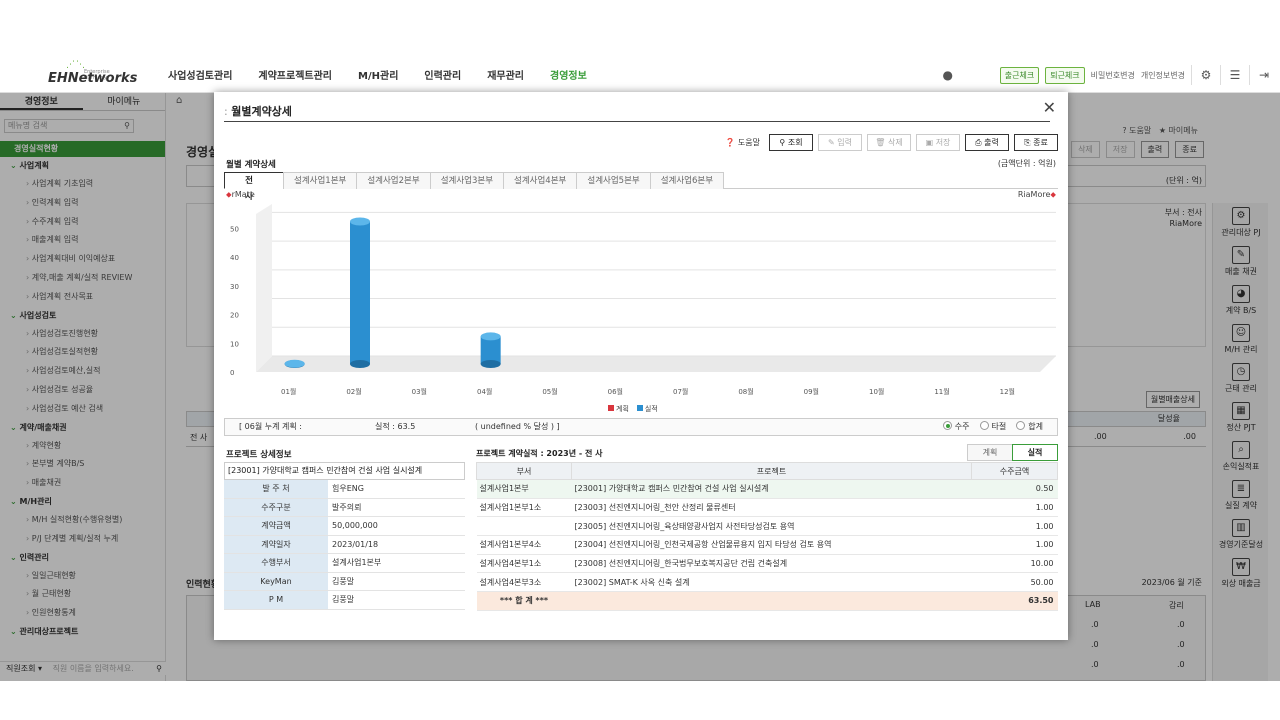  Describe the element at coordinates (540, 180) in the screenshot. I see `tab-dept: 설계사업4본부` at that location.